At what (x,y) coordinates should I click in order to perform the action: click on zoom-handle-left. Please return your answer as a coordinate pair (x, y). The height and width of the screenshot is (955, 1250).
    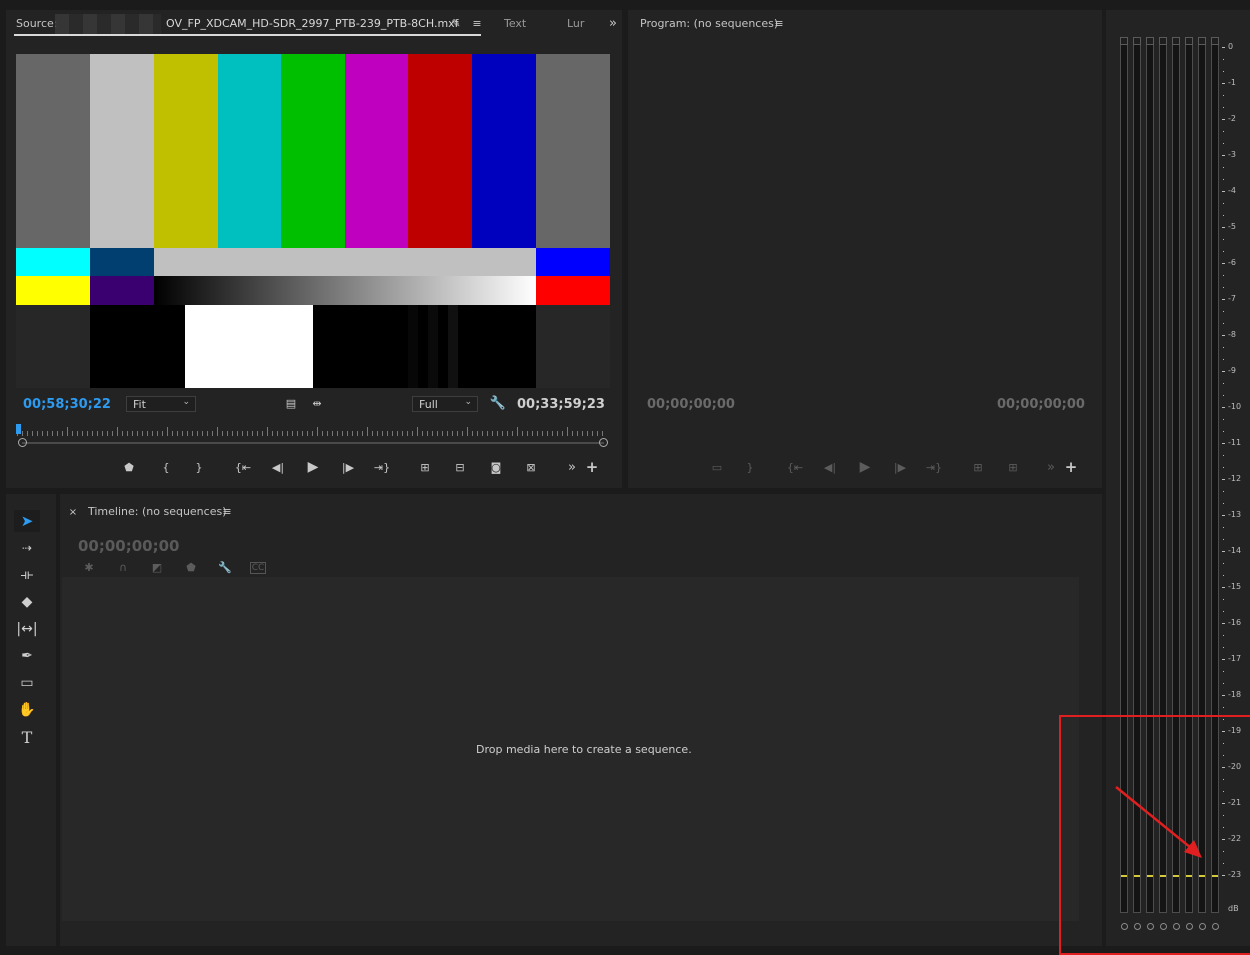
    Looking at the image, I should click on (22, 442).